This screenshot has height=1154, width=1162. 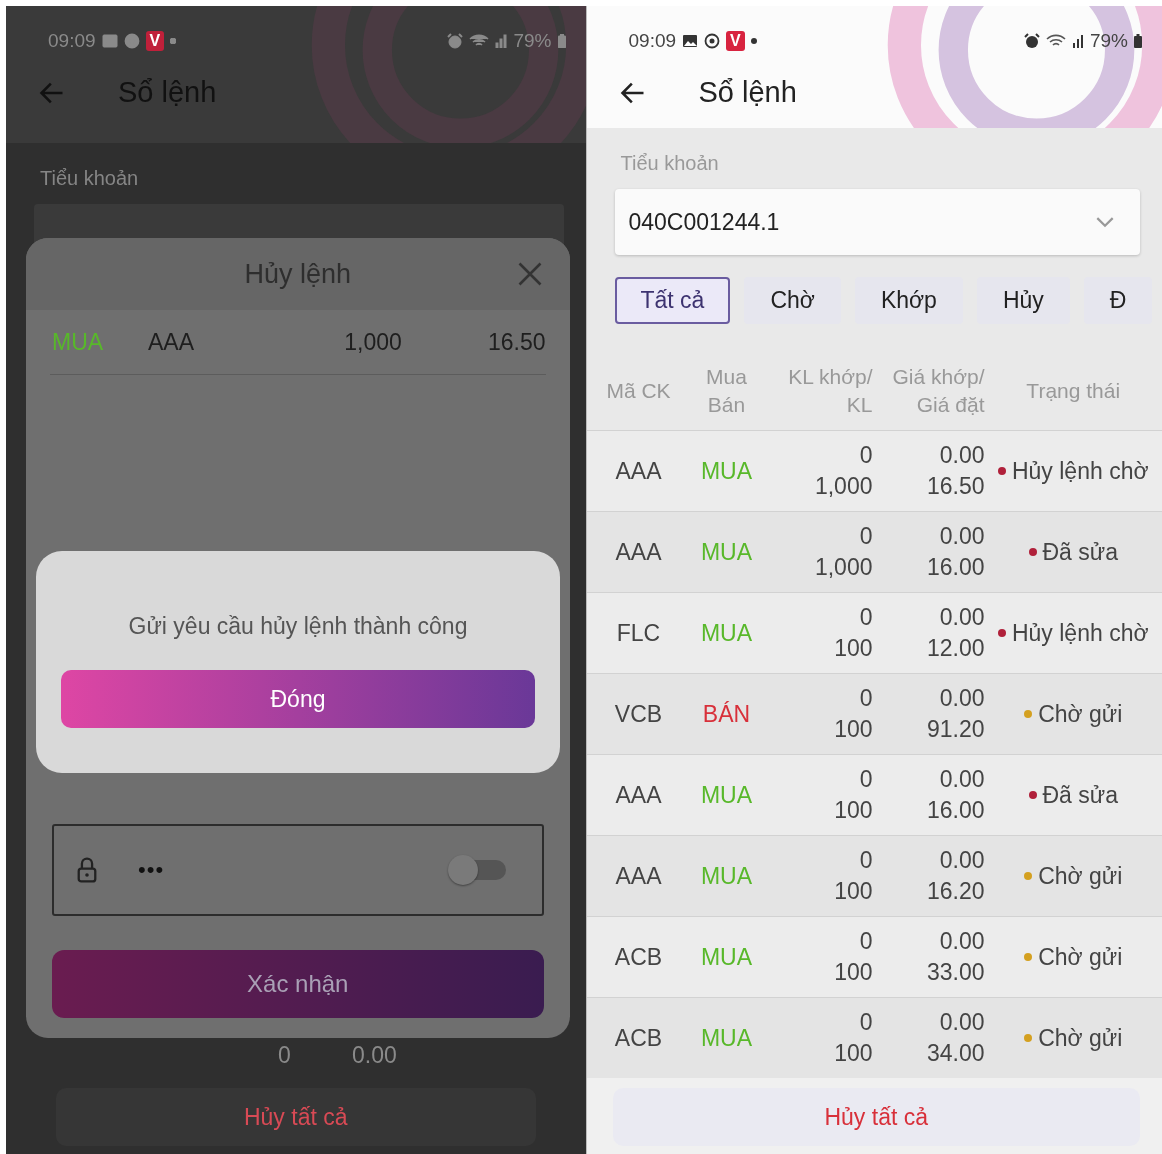 I want to click on success-message: Gửi yêu cầu hủy lệnh thành công, so click(x=298, y=626).